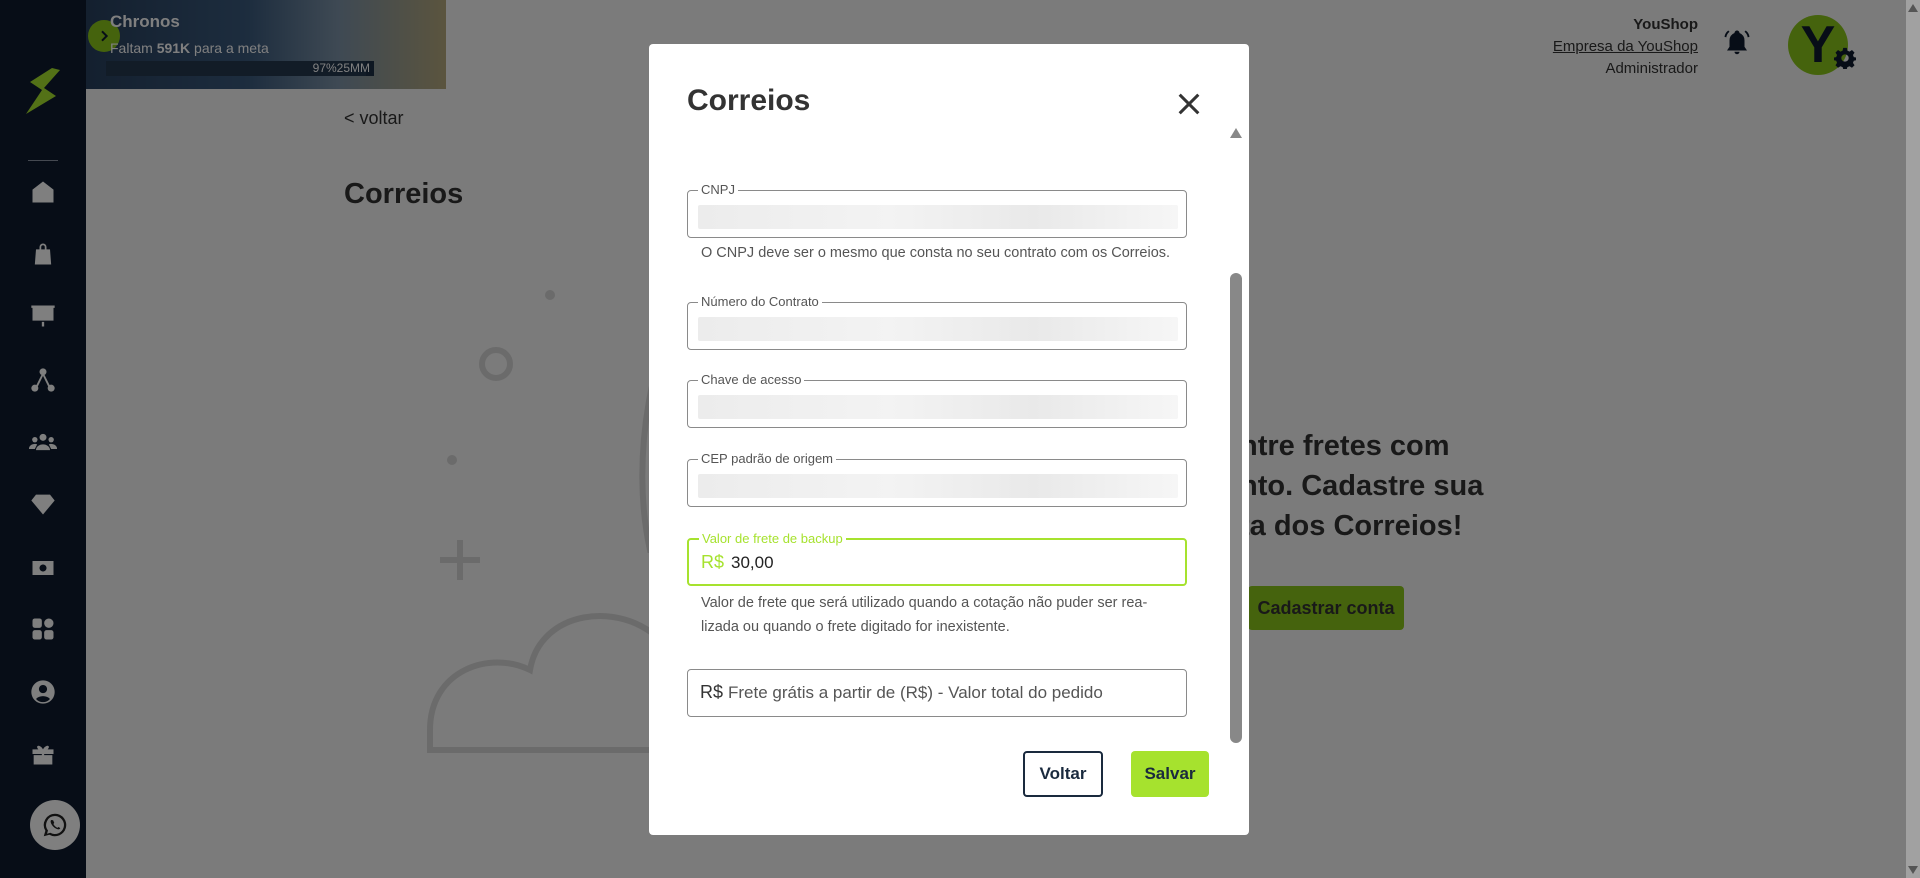  I want to click on scroll-thumb, so click(1236, 508).